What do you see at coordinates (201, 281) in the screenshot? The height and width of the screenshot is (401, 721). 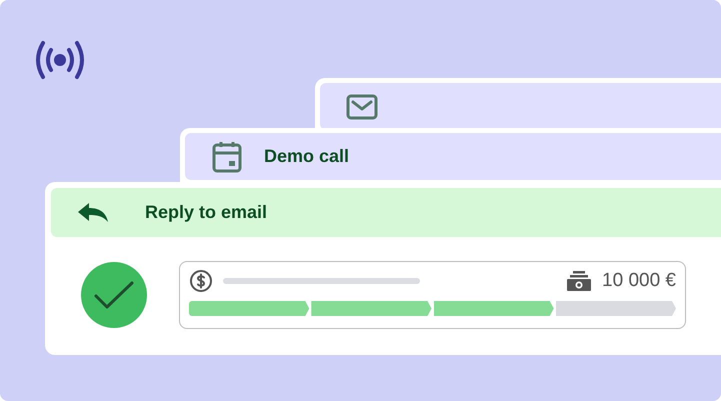 I see `dollar-icon` at bounding box center [201, 281].